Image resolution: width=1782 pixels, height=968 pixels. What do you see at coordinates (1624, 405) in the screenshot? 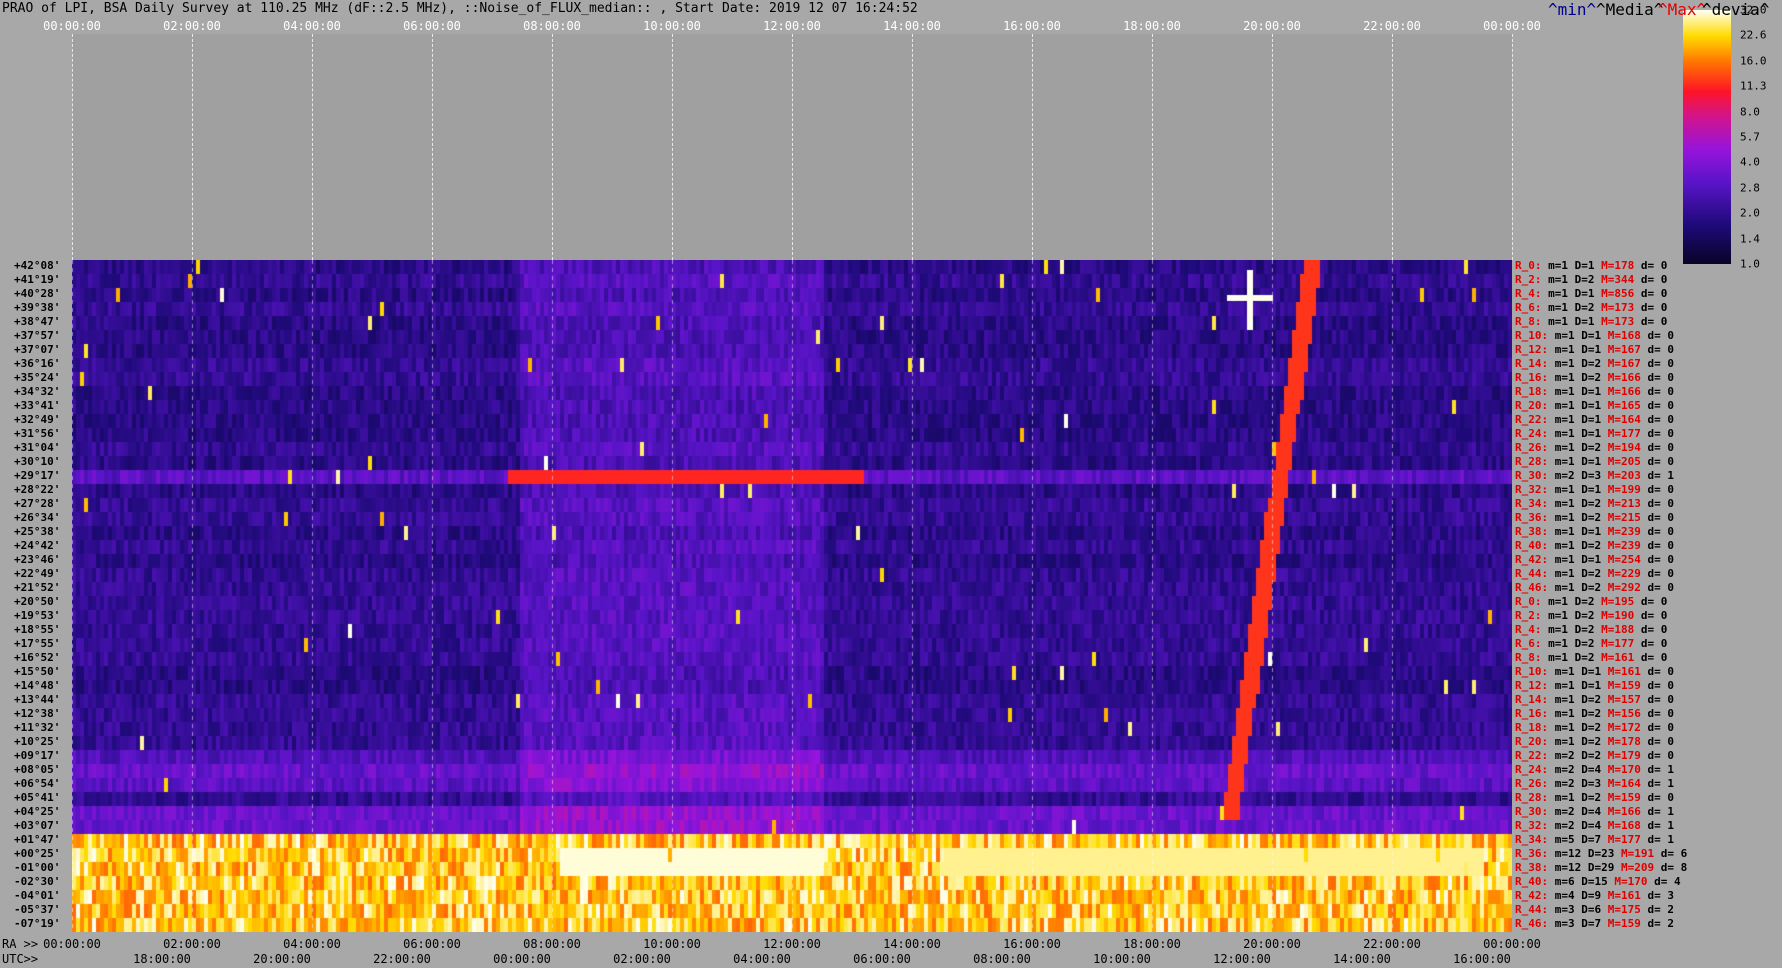
I see `row-max: M=165` at bounding box center [1624, 405].